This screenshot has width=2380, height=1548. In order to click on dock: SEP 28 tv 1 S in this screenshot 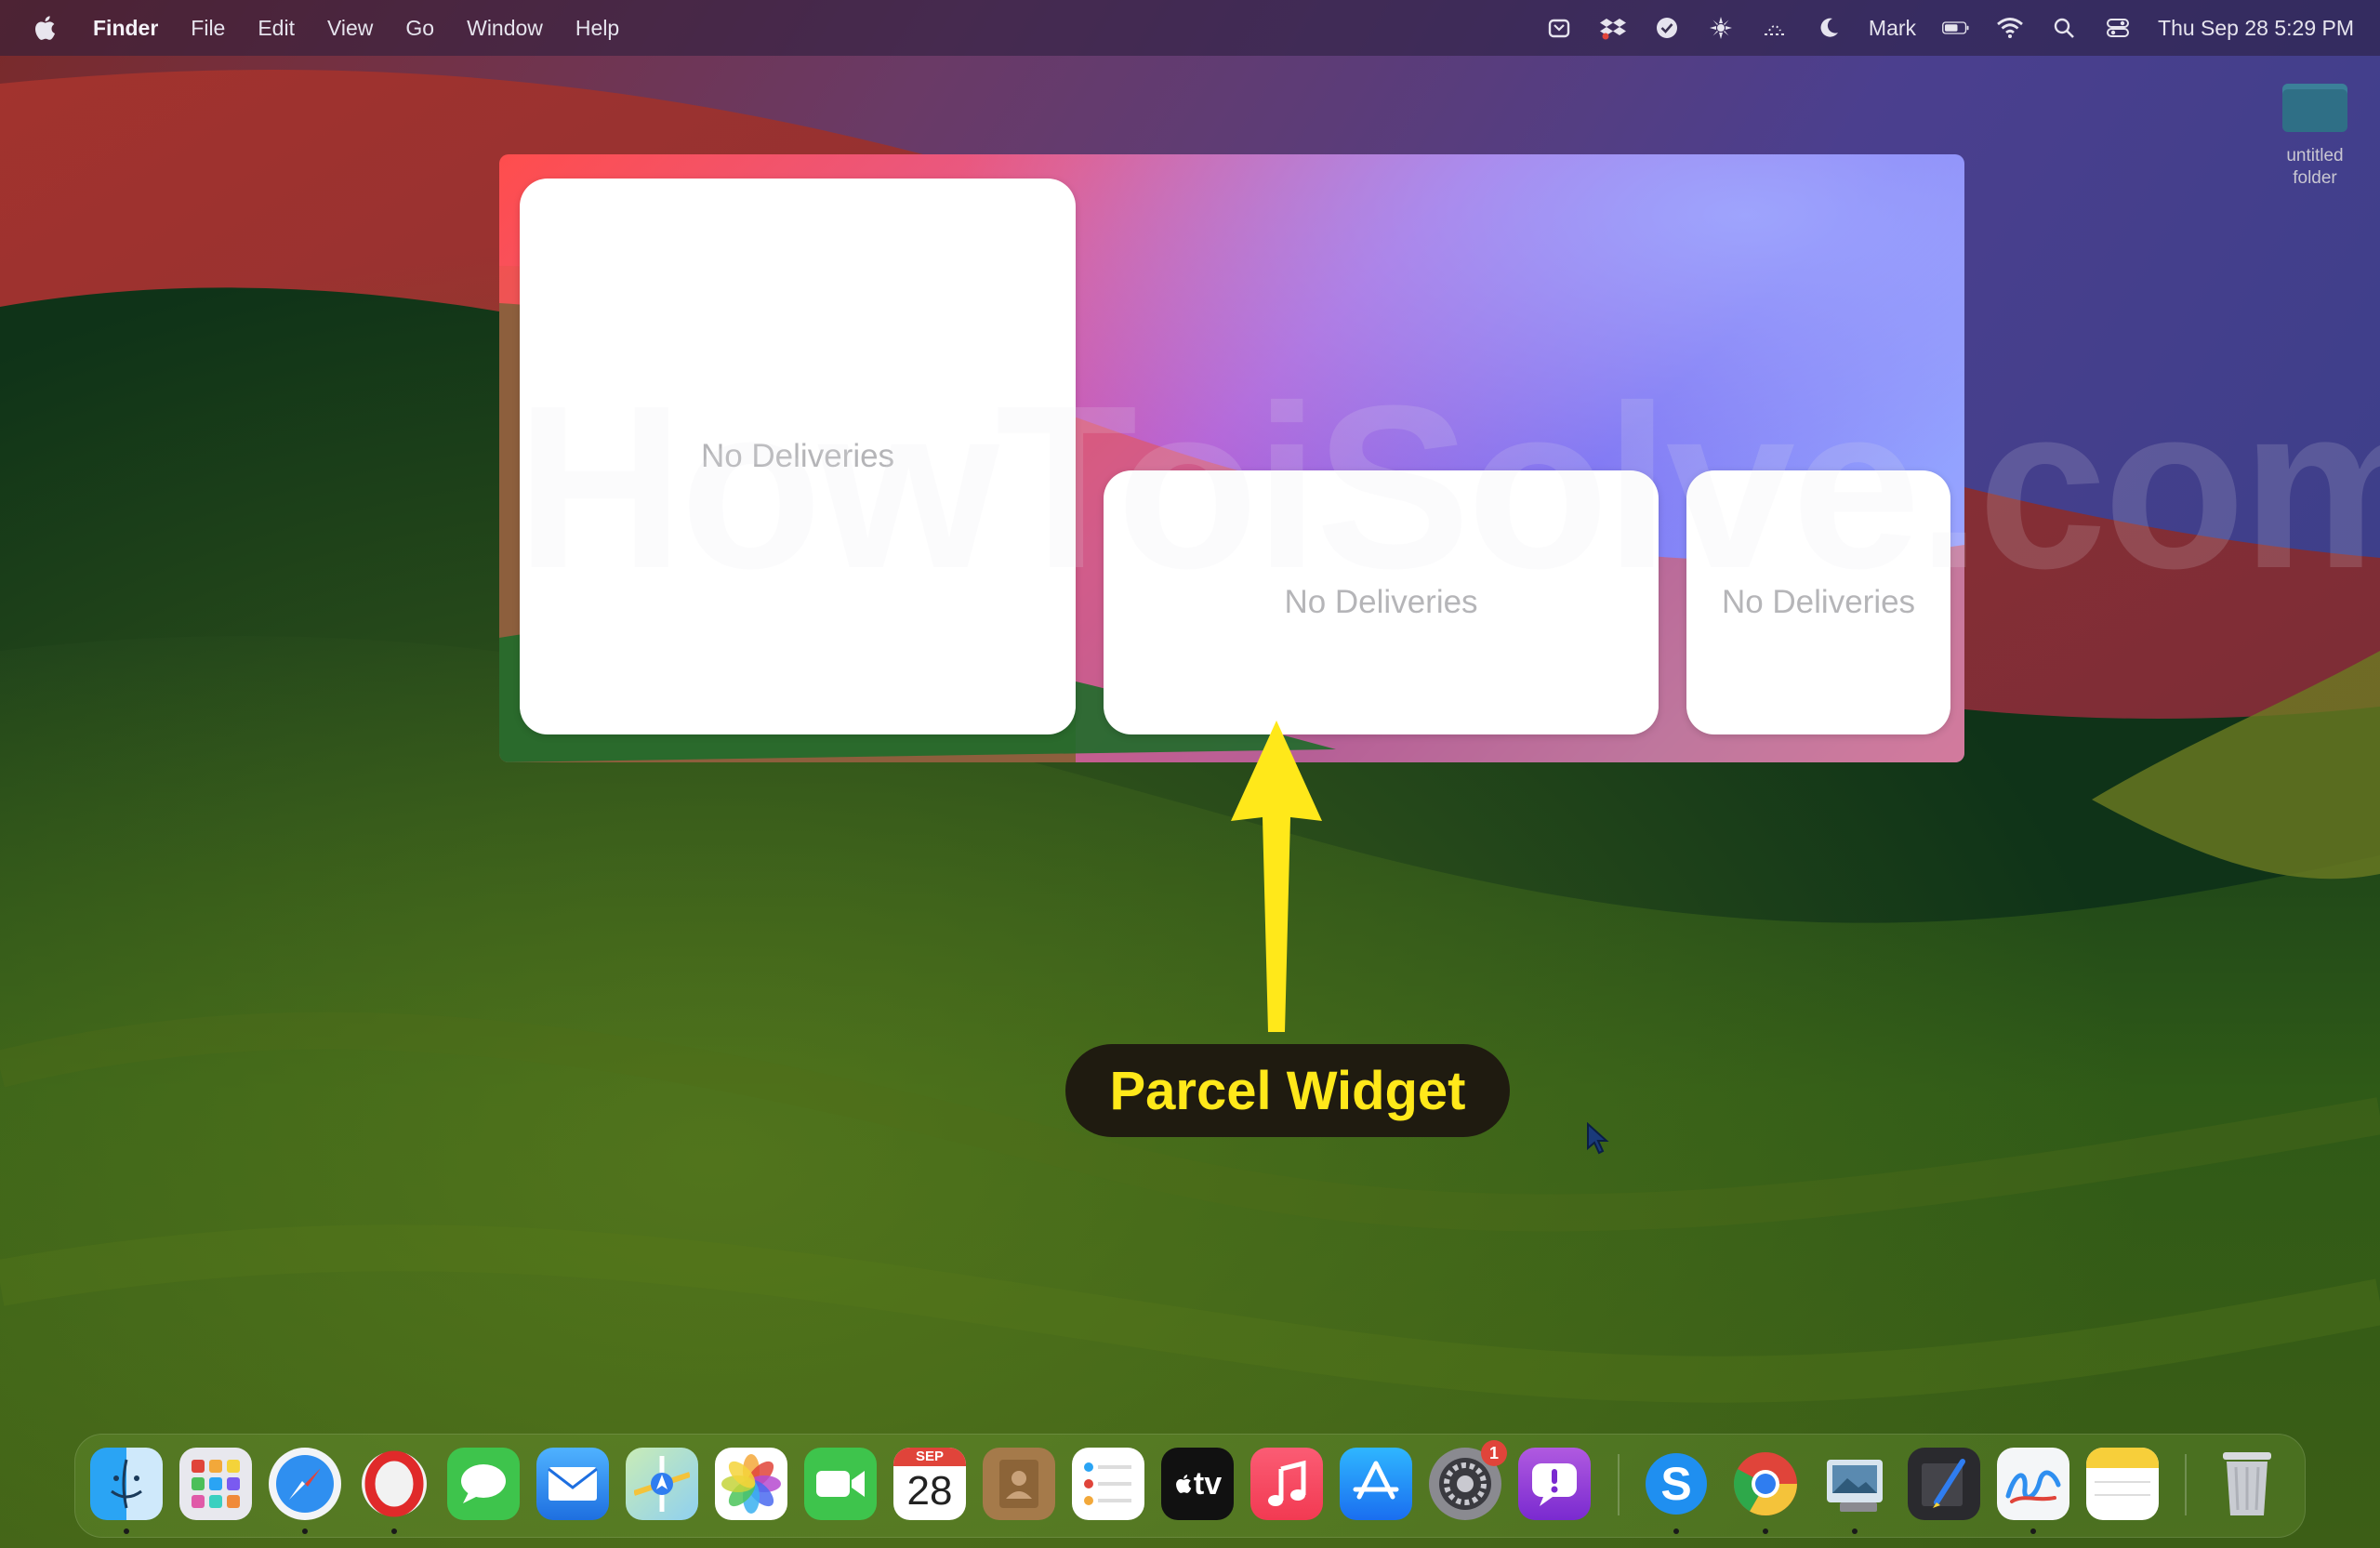, I will do `click(1190, 1486)`.